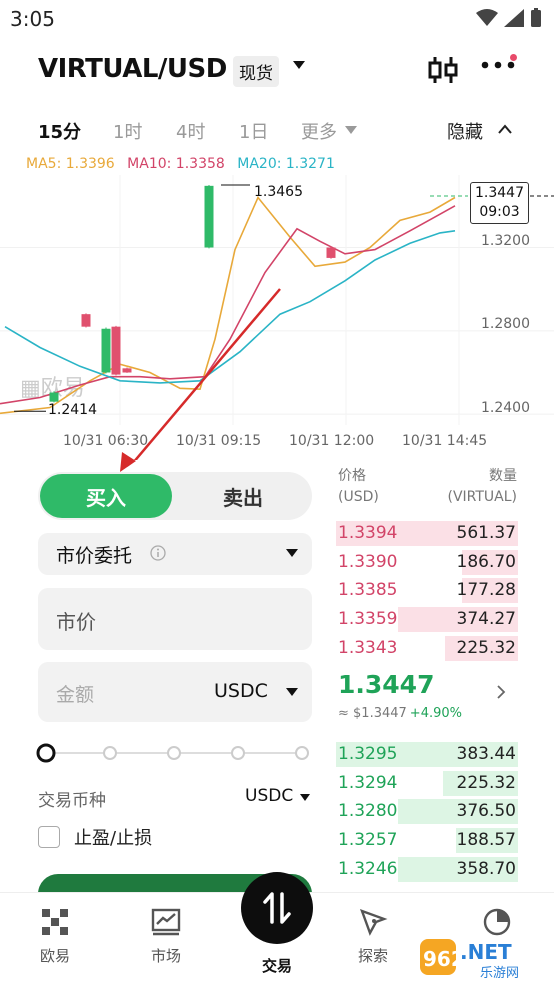  What do you see at coordinates (501, 692) in the screenshot?
I see `chevron-right-icon` at bounding box center [501, 692].